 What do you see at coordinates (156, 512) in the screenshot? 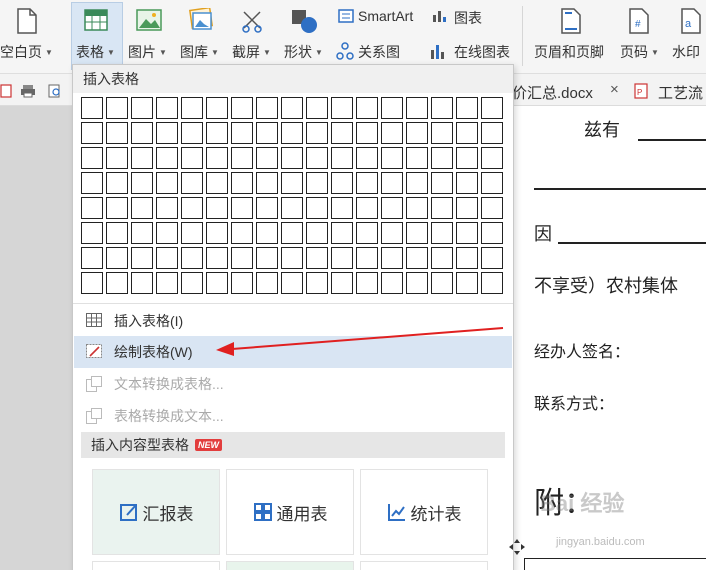
I see `card-report-table: 汇报表` at bounding box center [156, 512].